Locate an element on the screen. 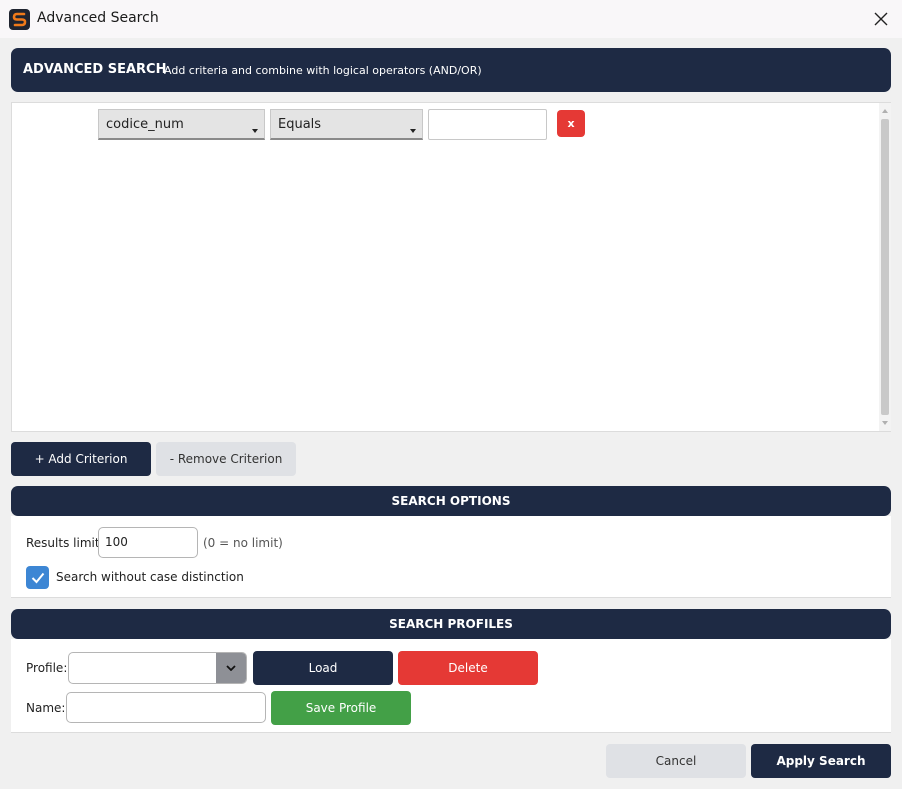 The image size is (902, 789). load-profile-label: Load is located at coordinates (323, 668).